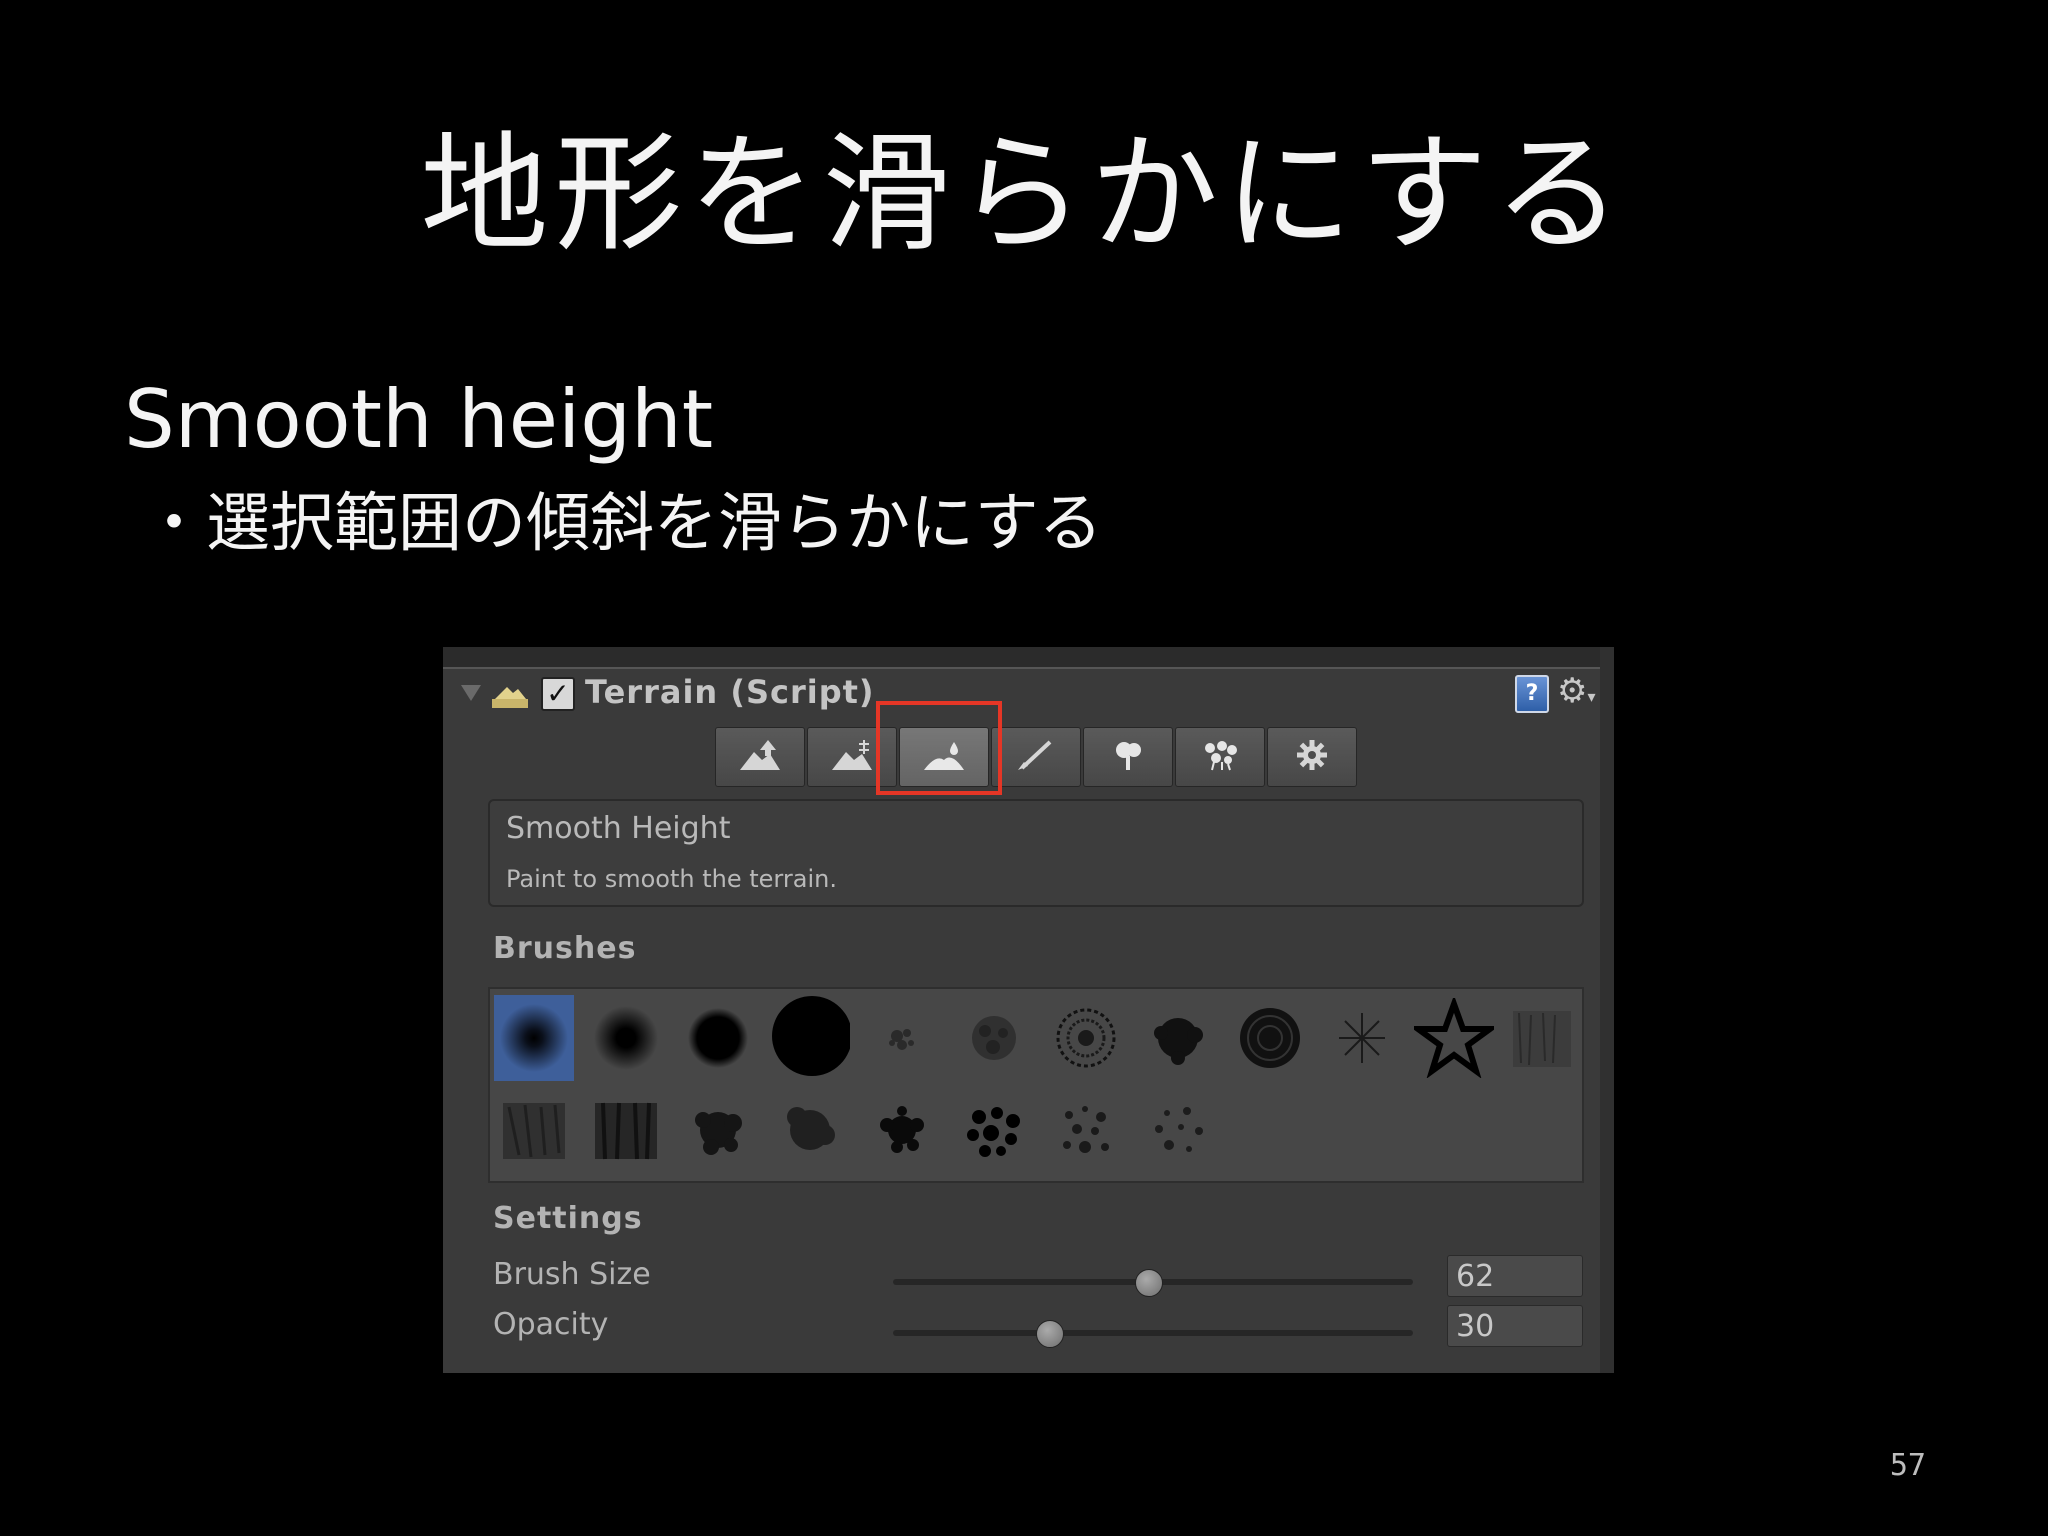 The width and height of the screenshot is (2048, 1536). Describe the element at coordinates (1532, 694) in the screenshot. I see `help-icon: ?` at that location.